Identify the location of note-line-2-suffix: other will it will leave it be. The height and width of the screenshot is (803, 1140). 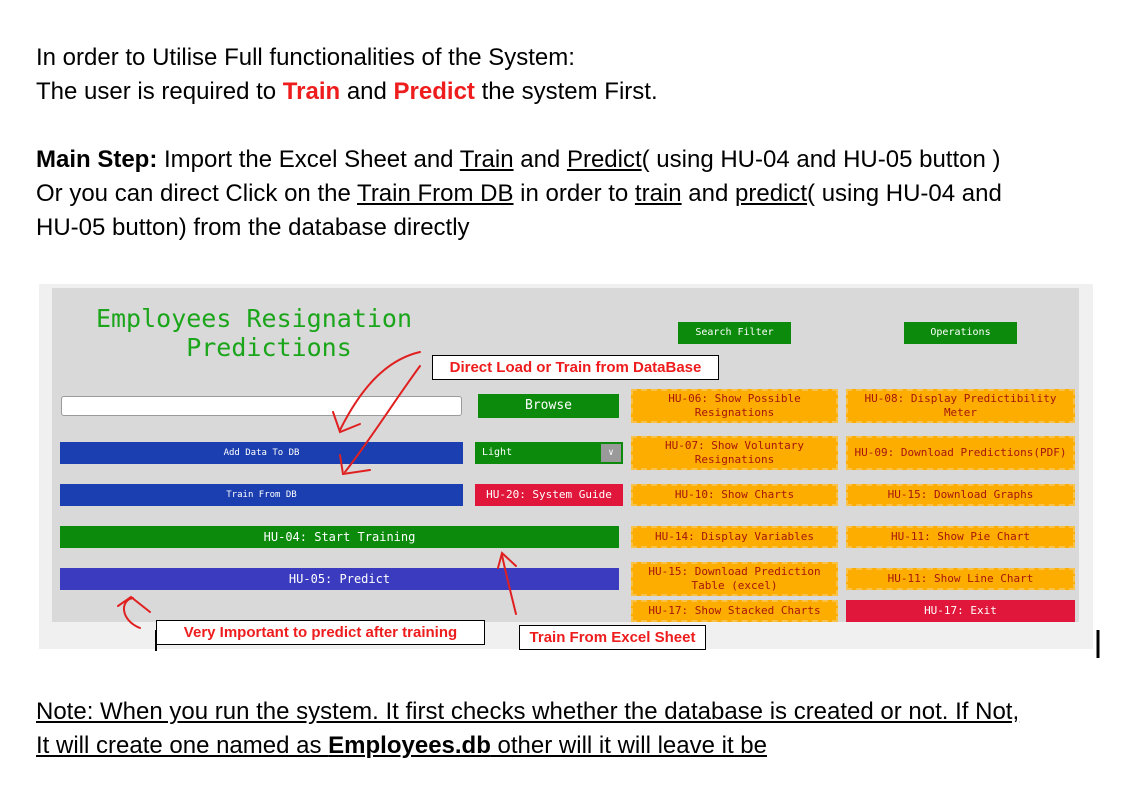
(628, 745).